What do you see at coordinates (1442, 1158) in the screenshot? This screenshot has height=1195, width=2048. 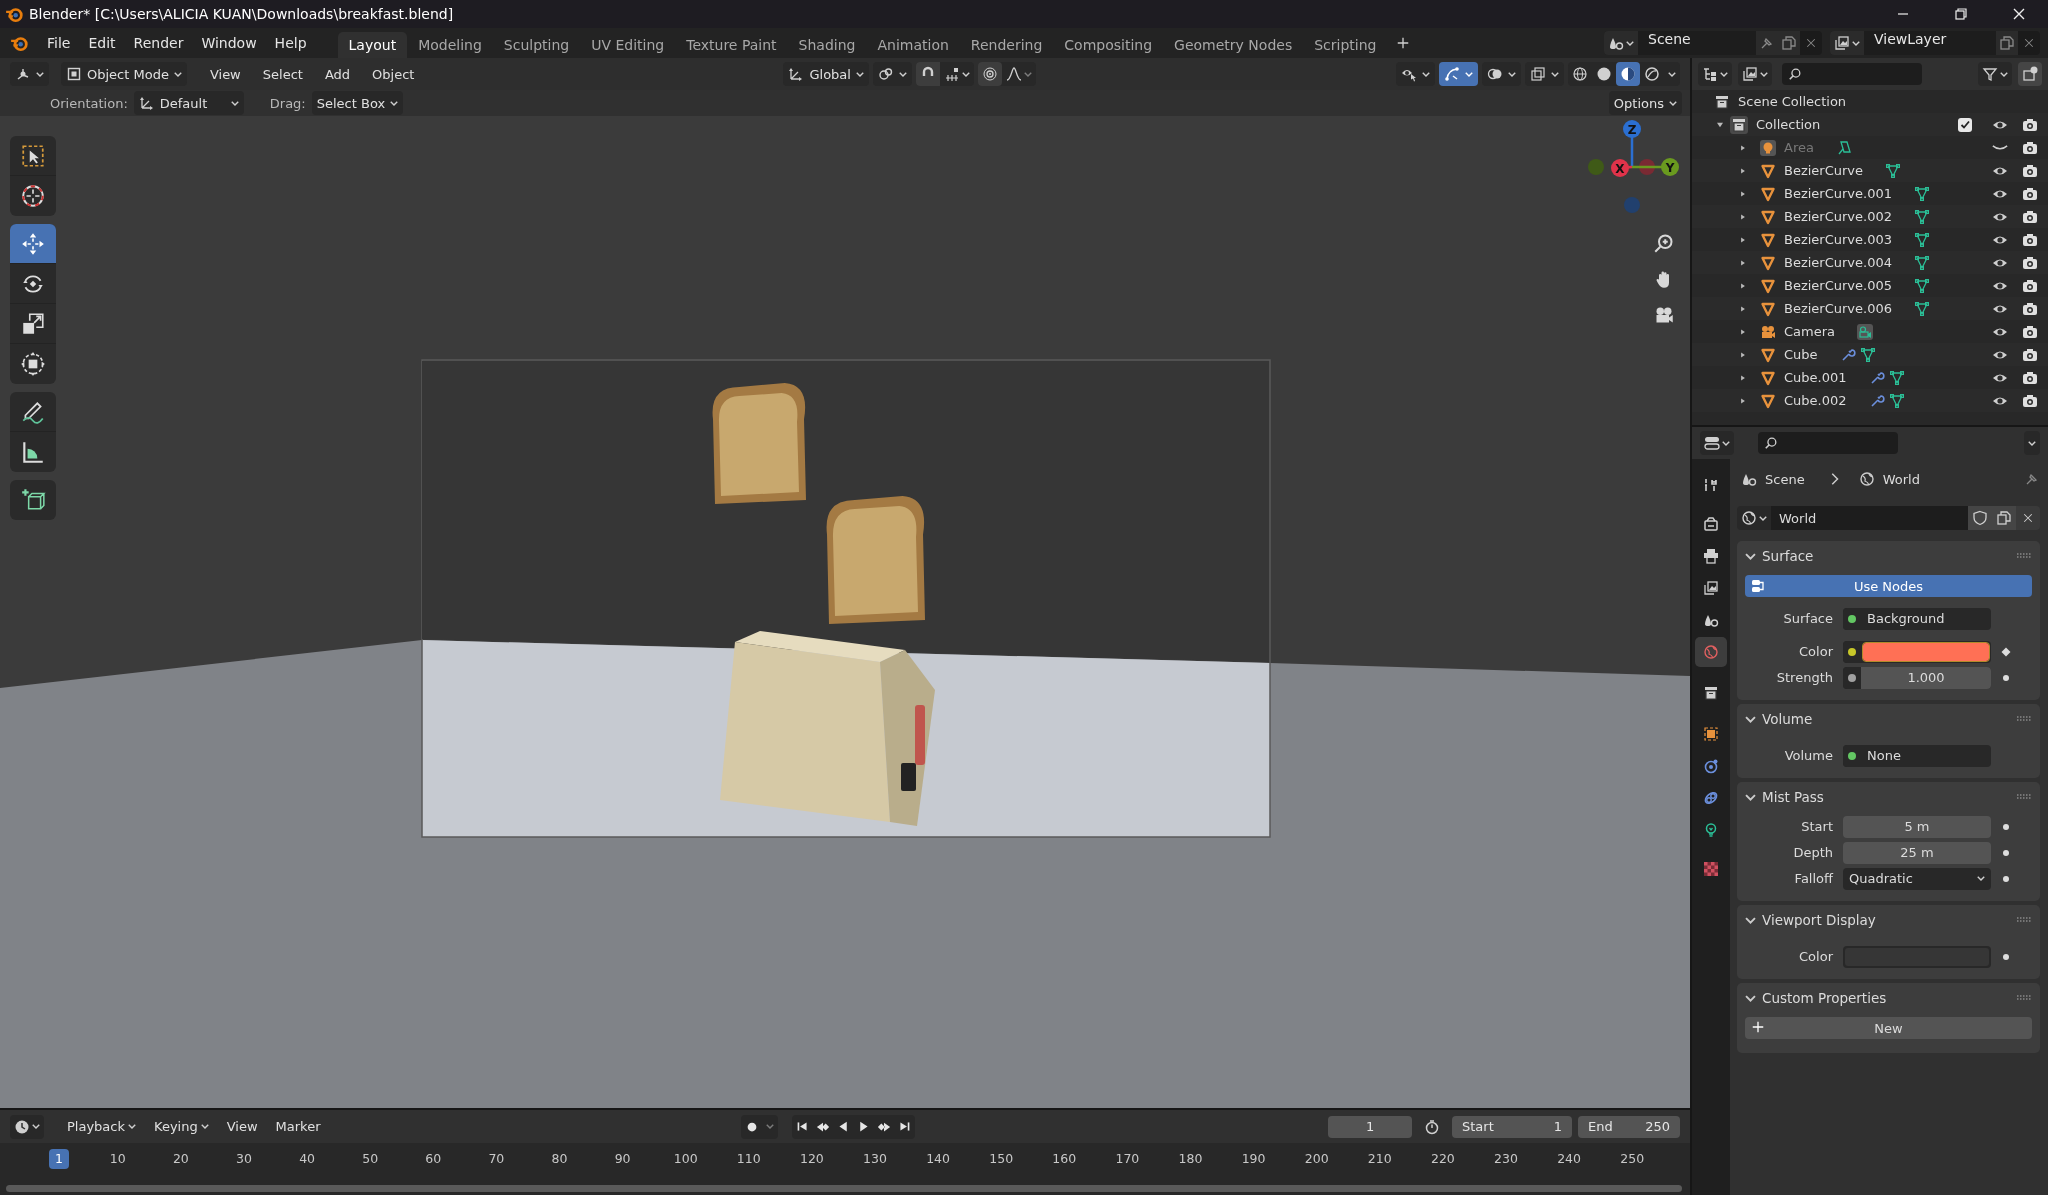 I see `frame-number: 220` at bounding box center [1442, 1158].